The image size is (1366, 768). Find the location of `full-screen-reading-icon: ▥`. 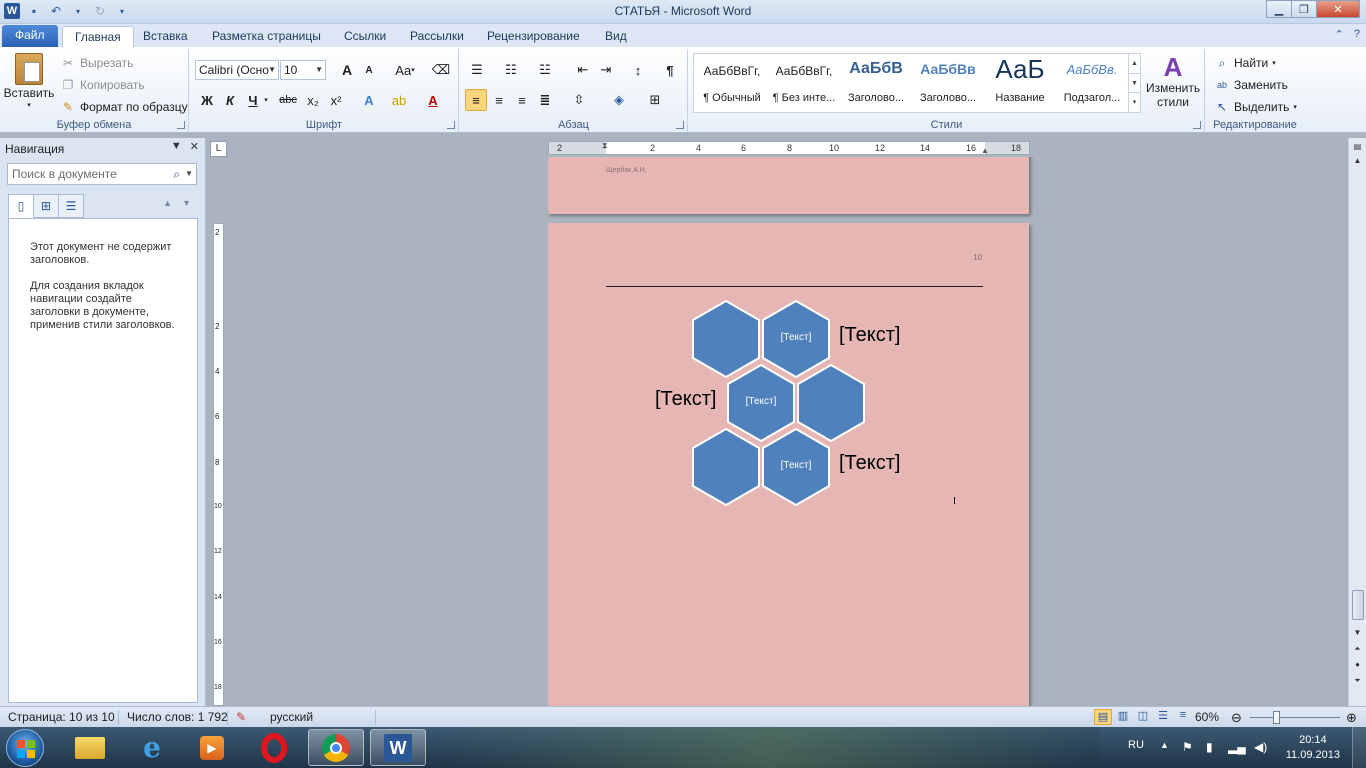

full-screen-reading-icon: ▥ is located at coordinates (1123, 717).